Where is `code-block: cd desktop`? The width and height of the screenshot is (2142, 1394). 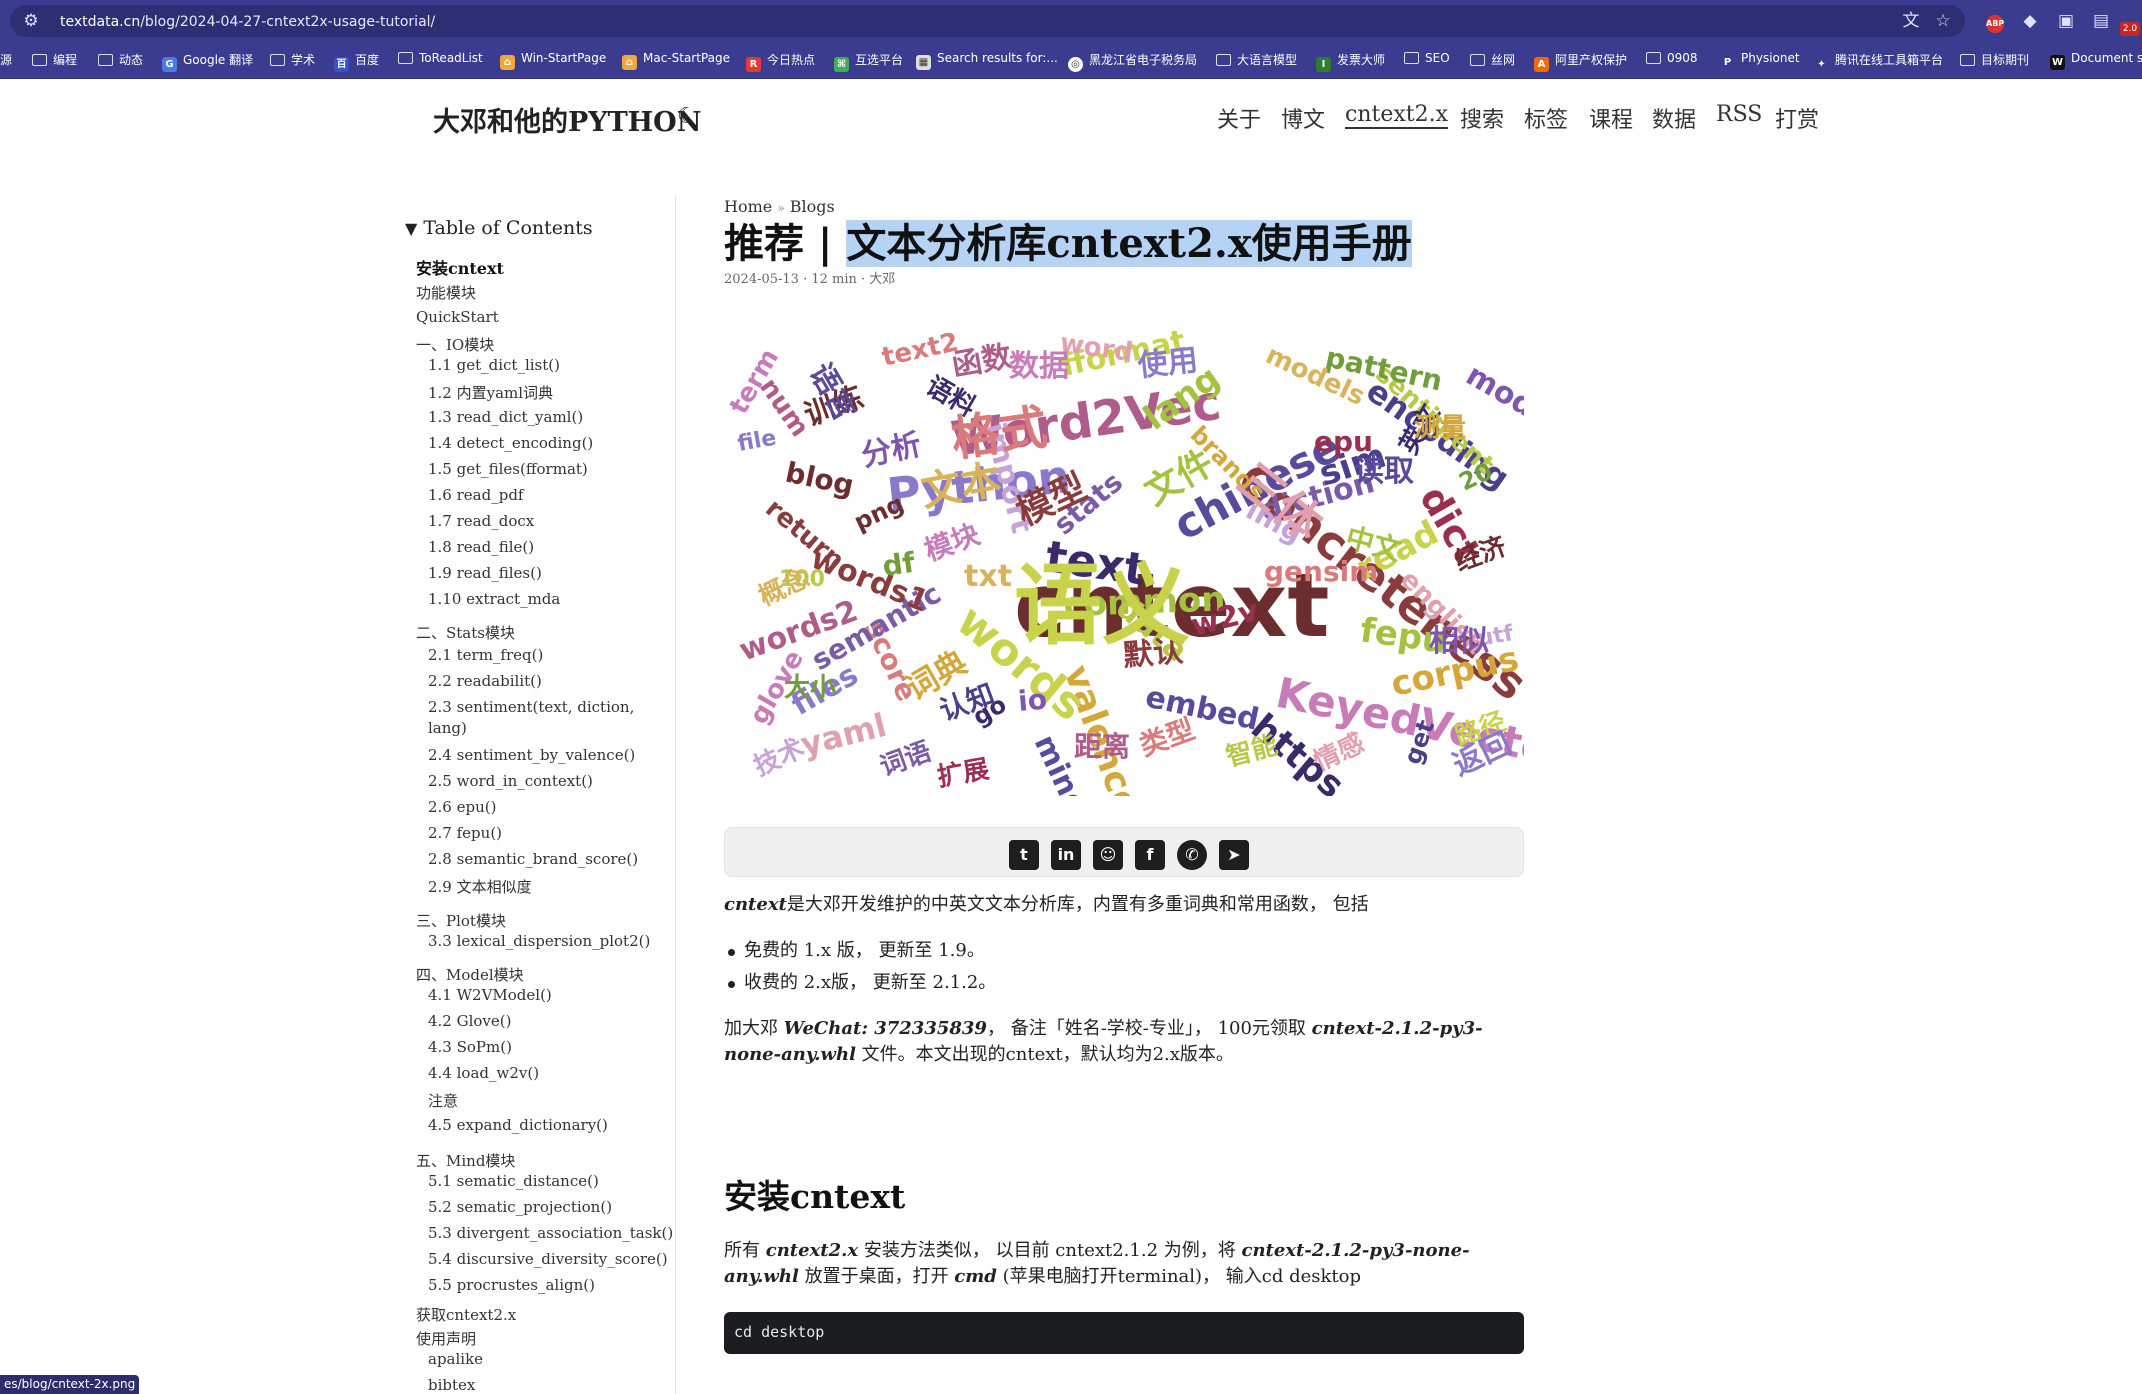 code-block: cd desktop is located at coordinates (1124, 1333).